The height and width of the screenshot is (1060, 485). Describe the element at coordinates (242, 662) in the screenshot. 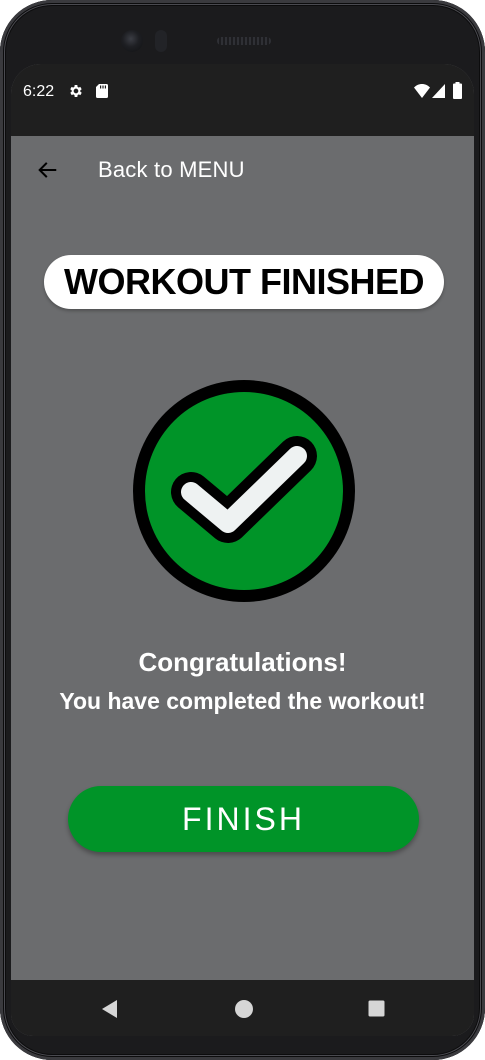

I see `congrats-heading: Congratulations!` at that location.